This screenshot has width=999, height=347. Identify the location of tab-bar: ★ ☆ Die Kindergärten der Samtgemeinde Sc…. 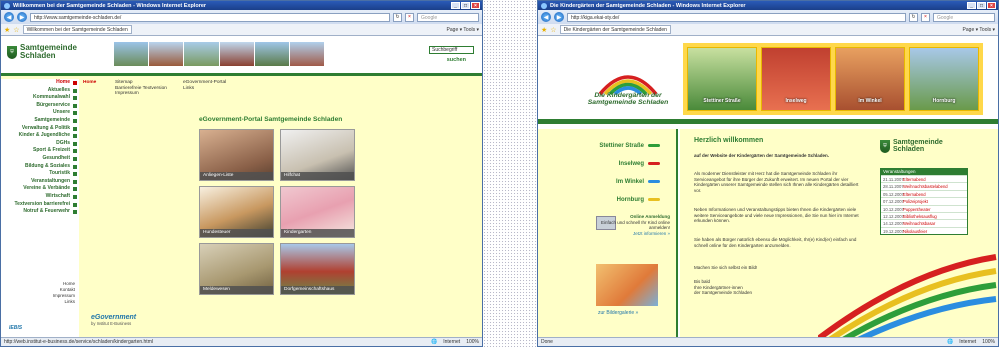
(768, 30).